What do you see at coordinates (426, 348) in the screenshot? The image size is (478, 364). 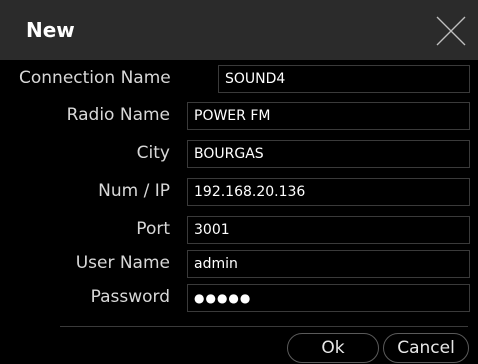 I see `cancel-button: Cancel` at bounding box center [426, 348].